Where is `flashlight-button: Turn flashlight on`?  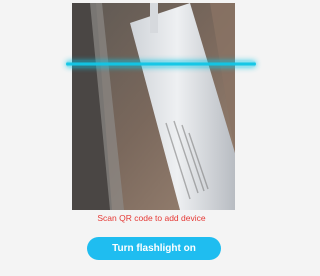
flashlight-button: Turn flashlight on is located at coordinates (154, 248).